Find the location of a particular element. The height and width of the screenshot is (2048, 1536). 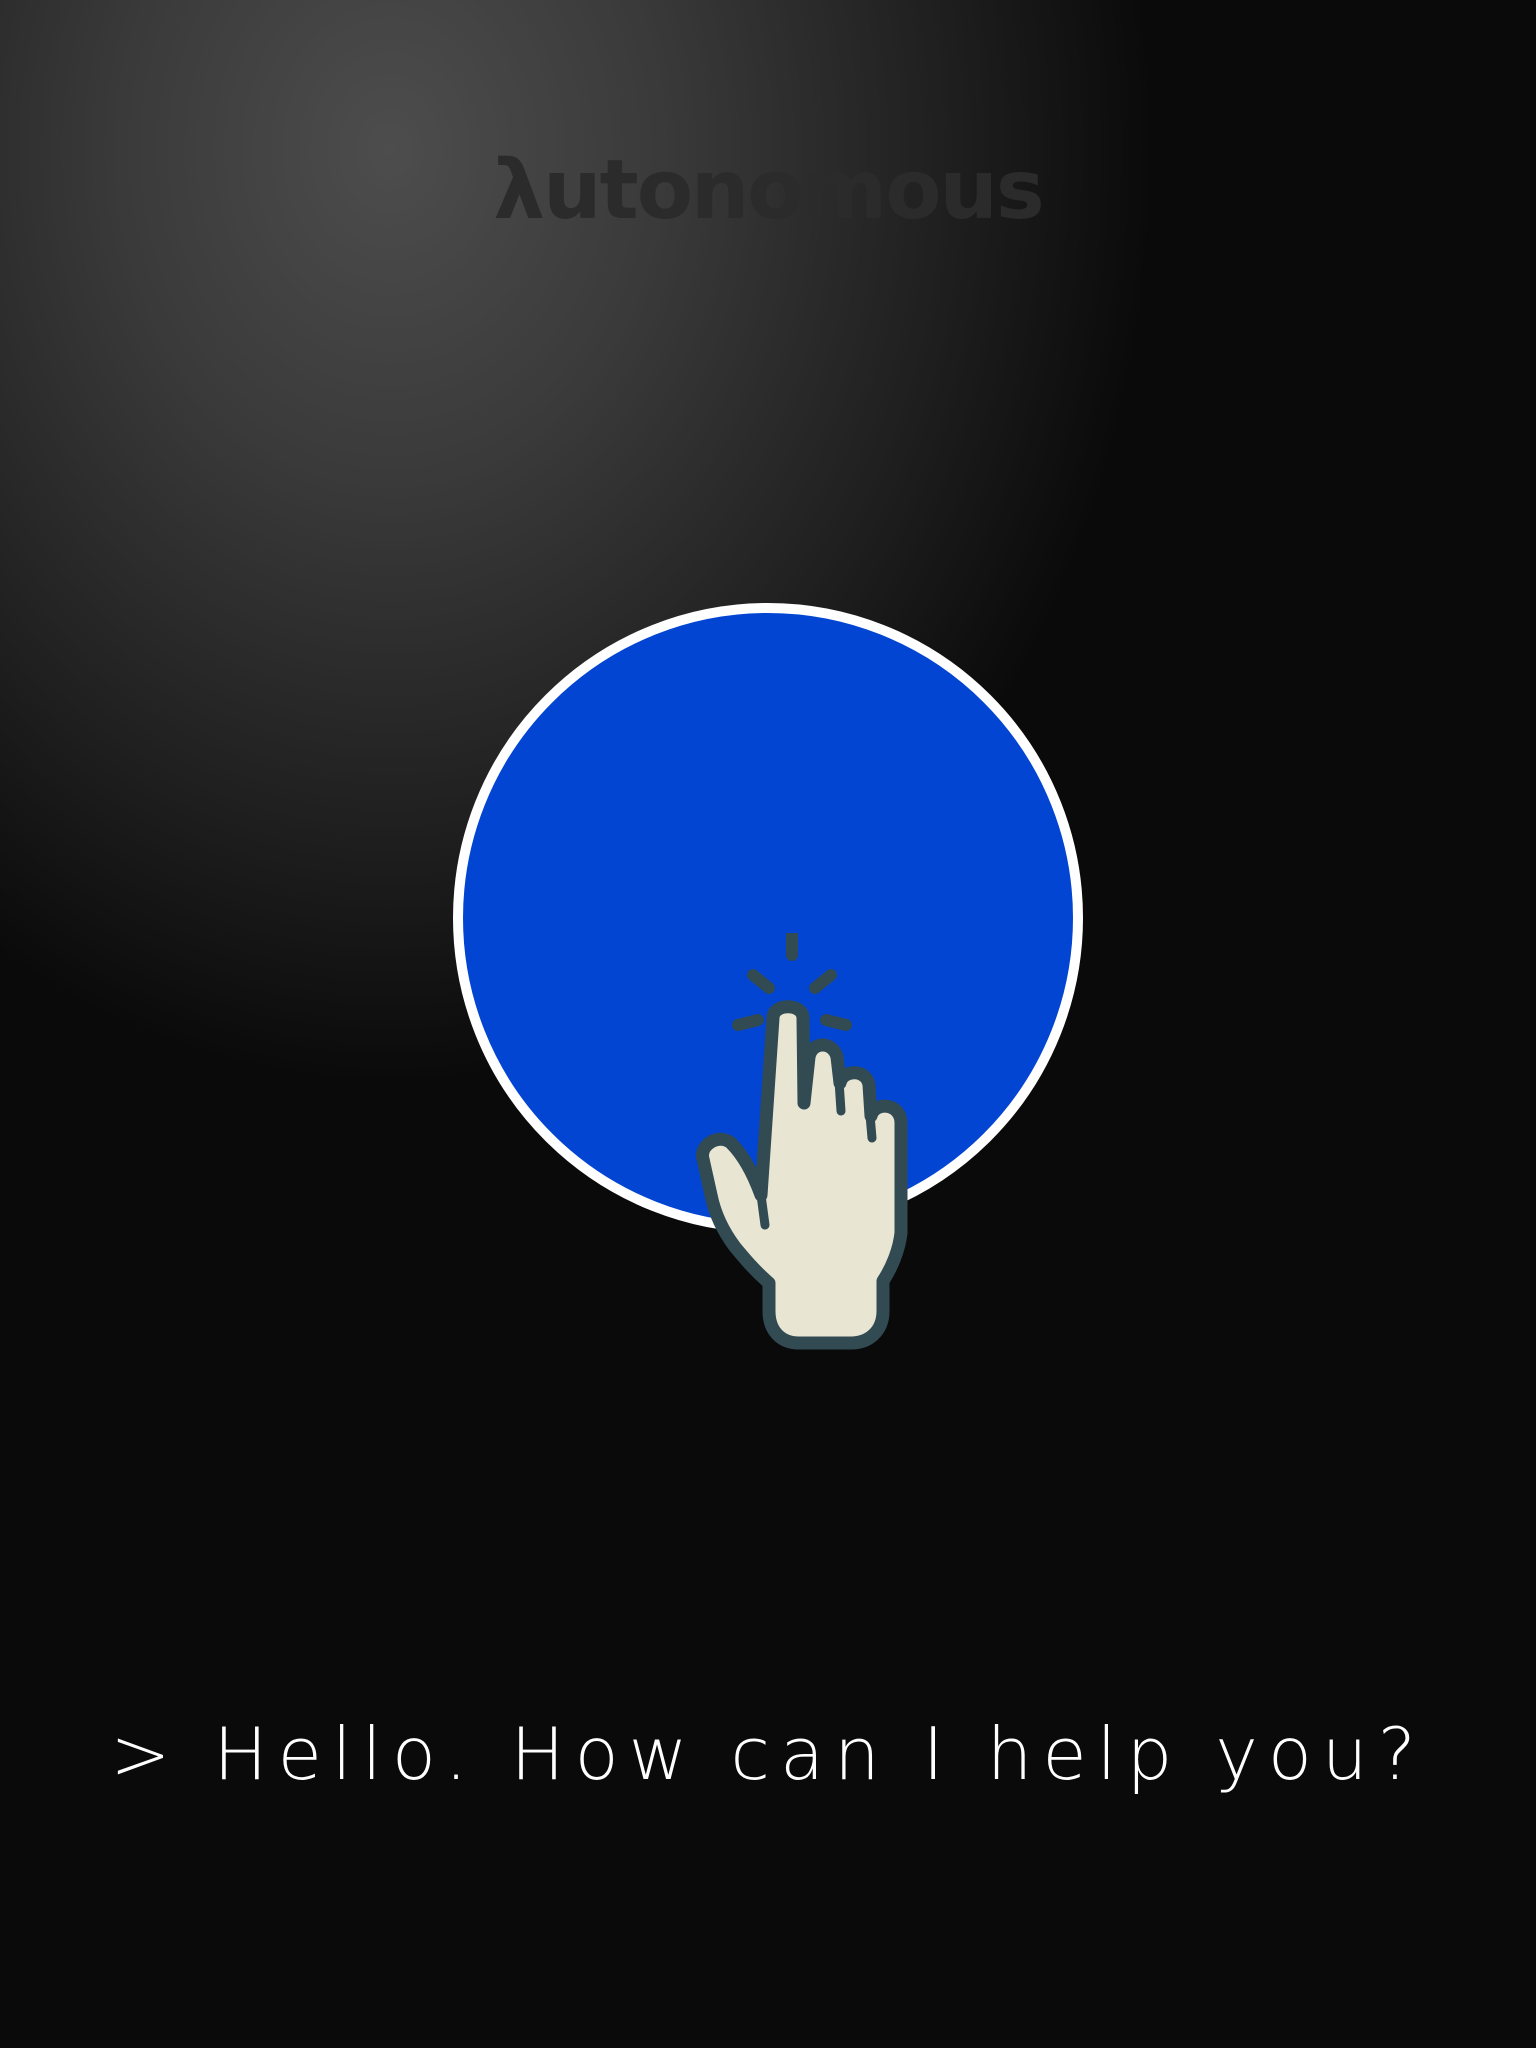

brand-logo: λutonomous is located at coordinates (768, 190).